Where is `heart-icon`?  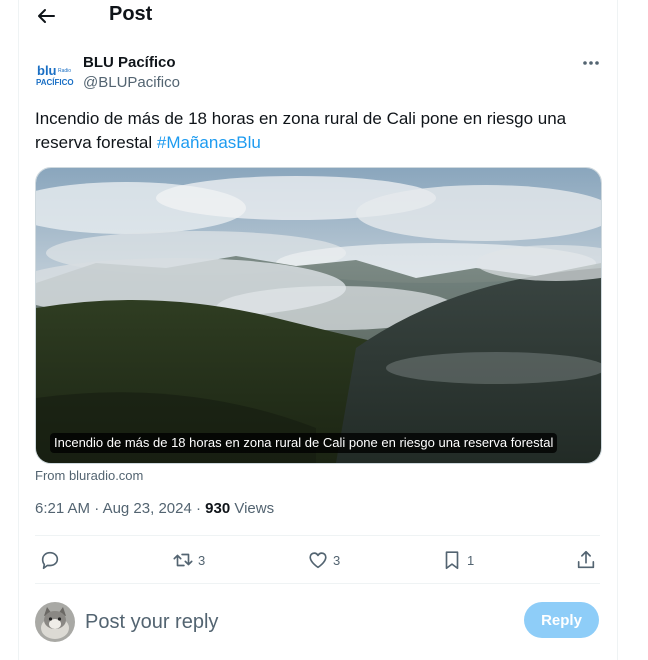 heart-icon is located at coordinates (318, 560).